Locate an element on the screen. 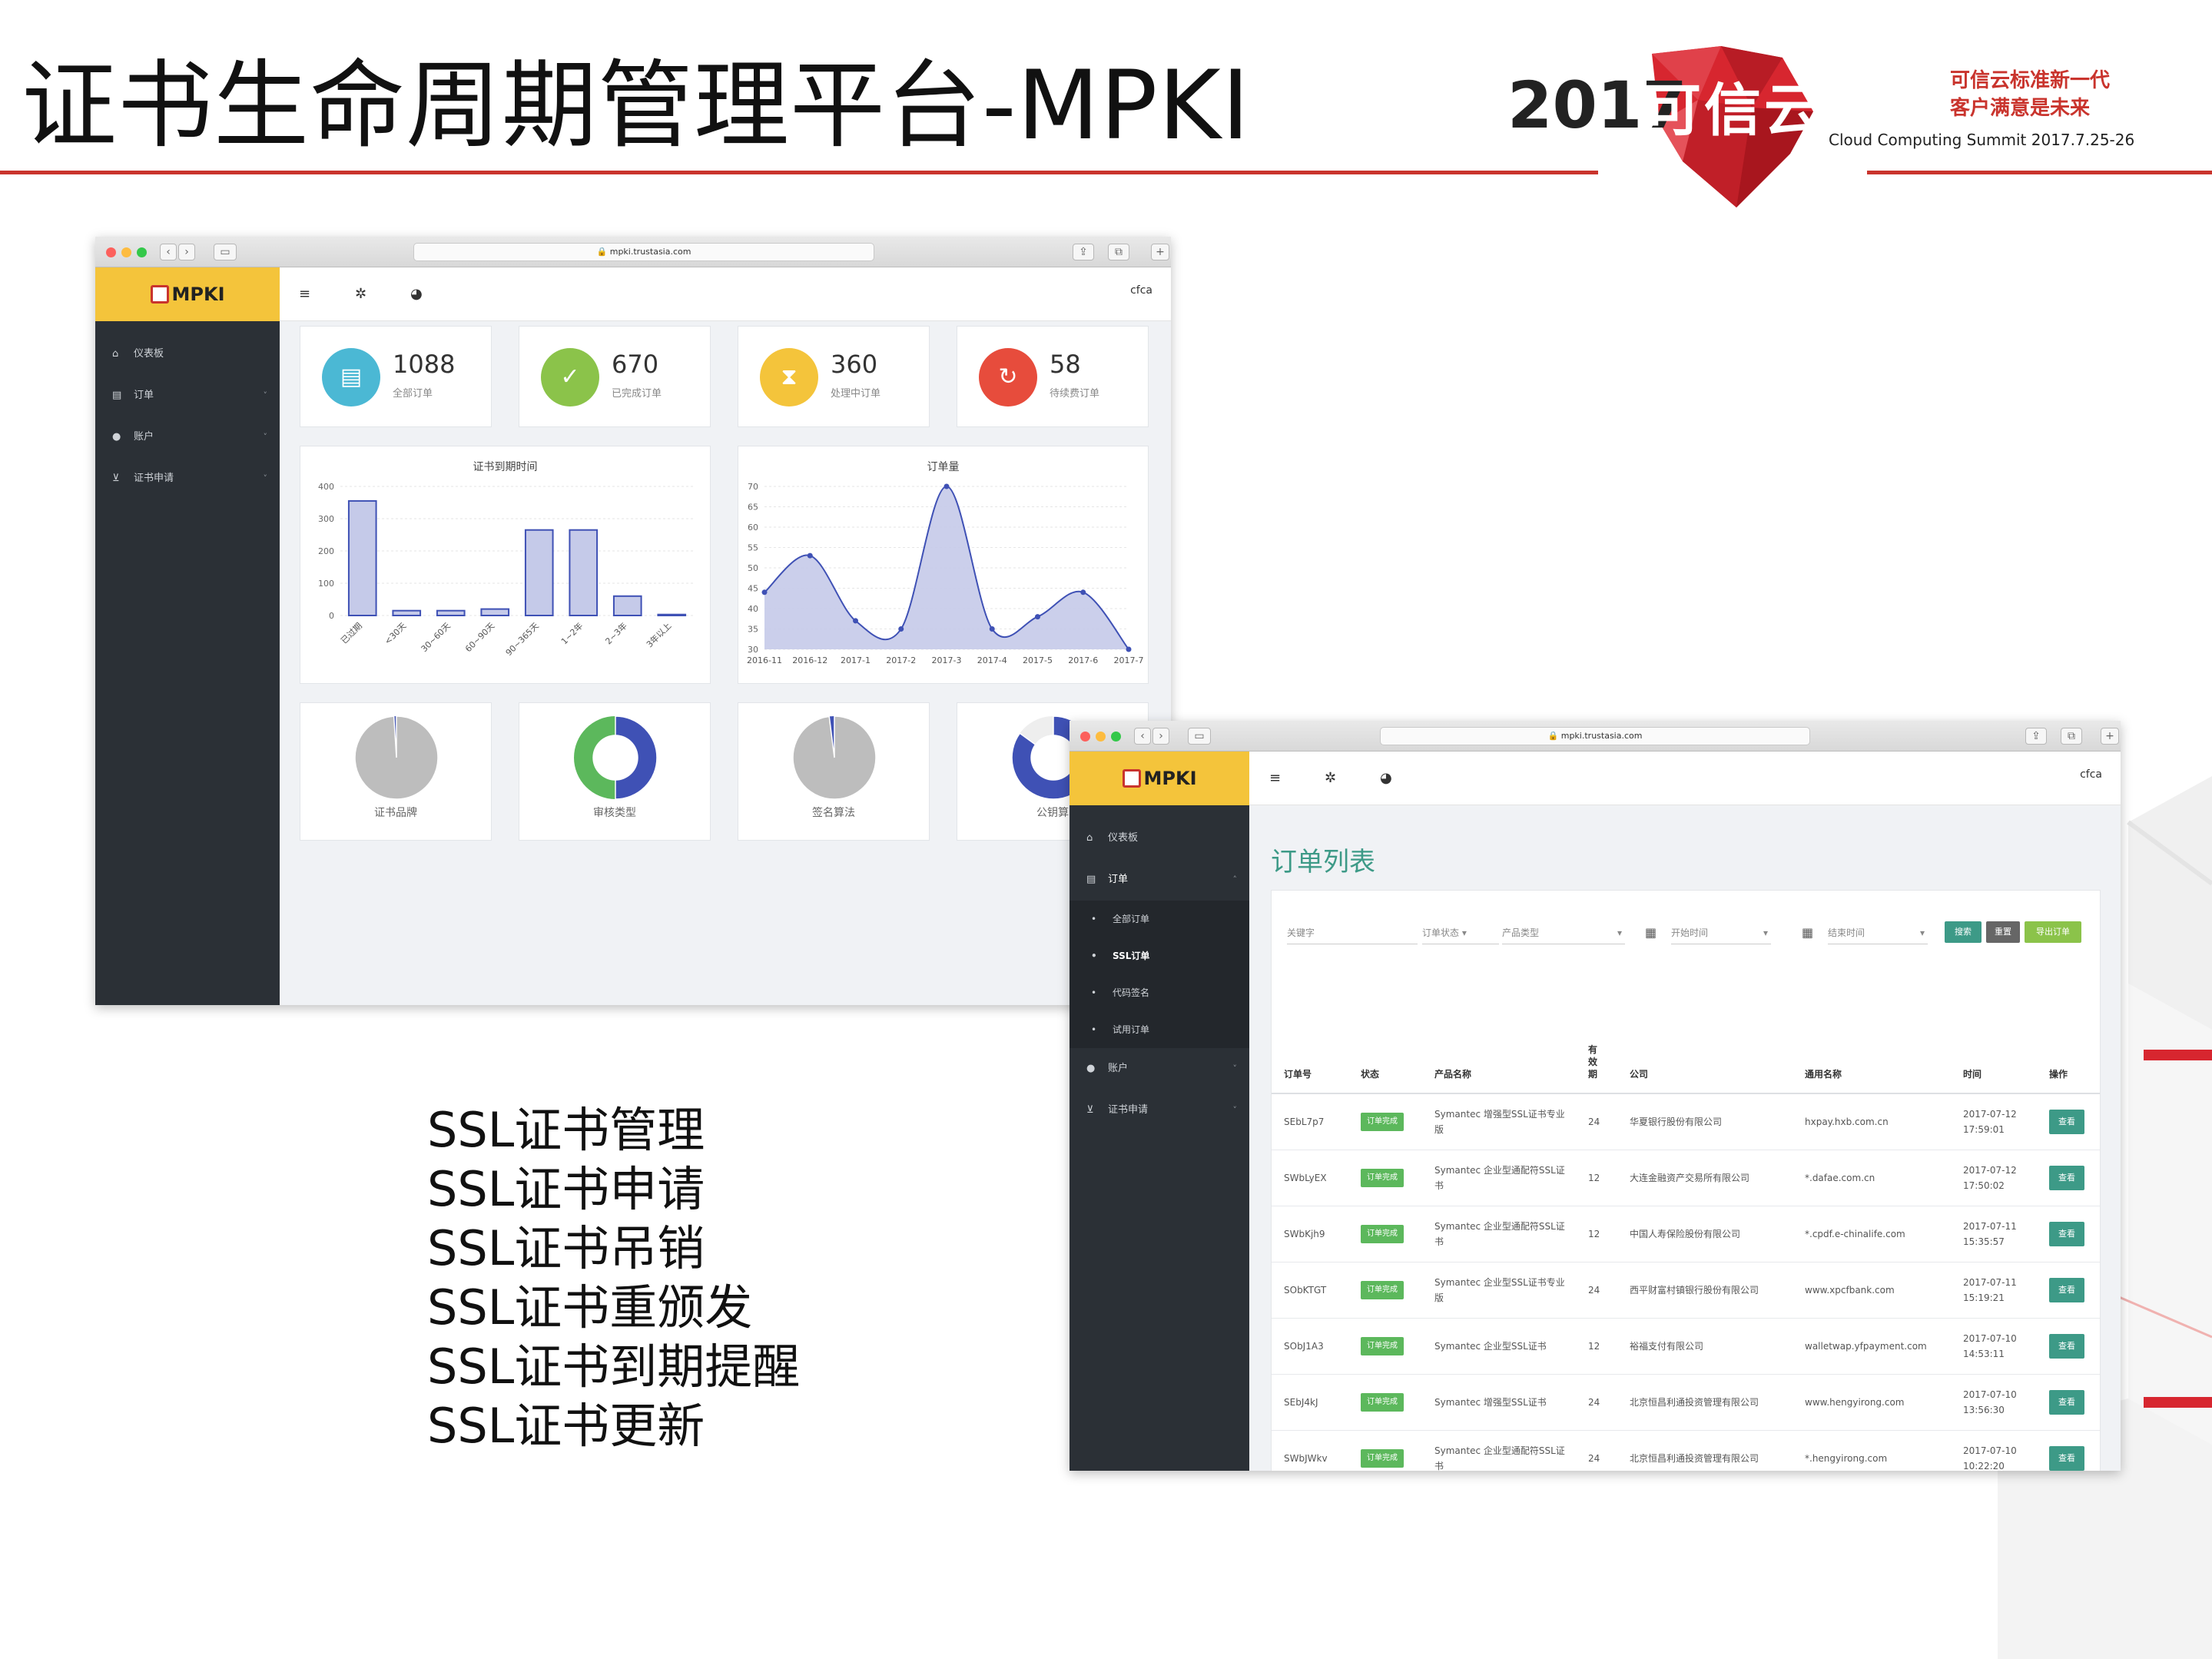 The width and height of the screenshot is (2212, 1659). stat-card-completed-orders: ✓ 670 已完成订单 is located at coordinates (615, 376).